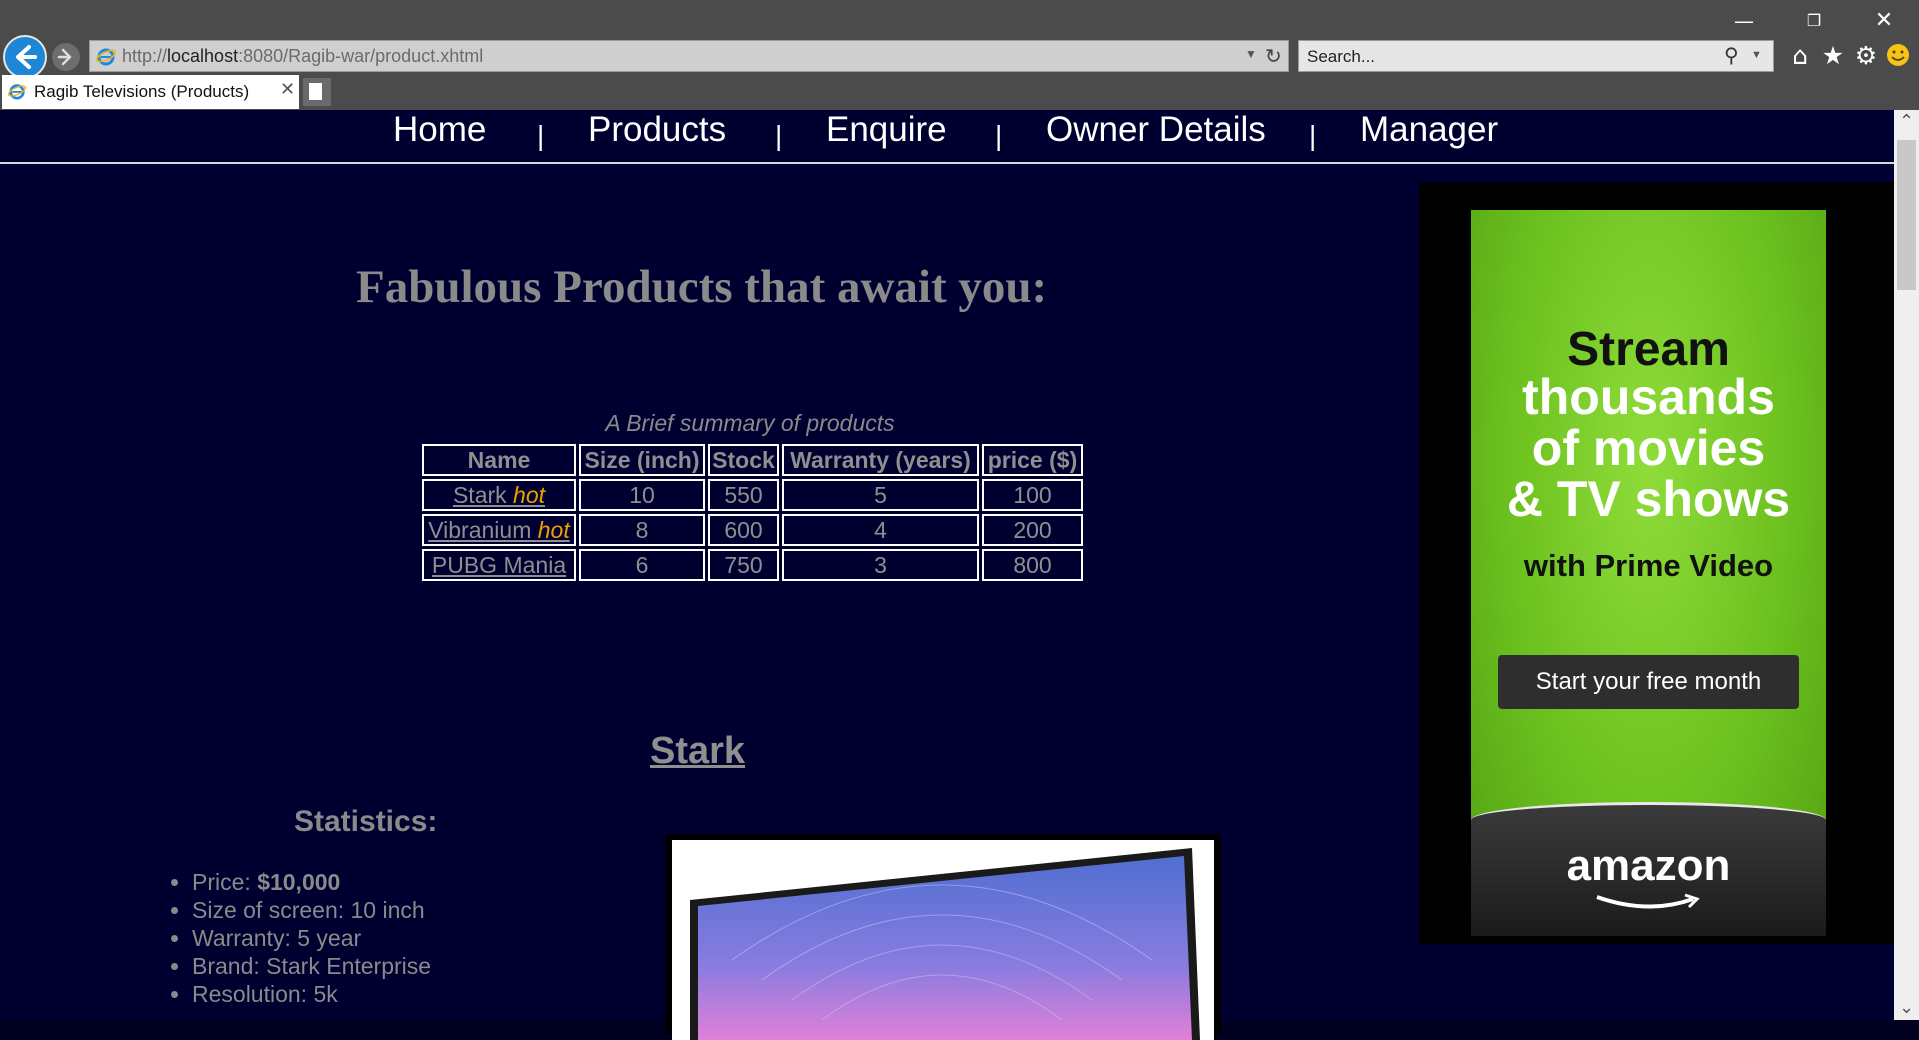 Image resolution: width=1919 pixels, height=1040 pixels. Describe the element at coordinates (880, 530) in the screenshot. I see `cell-warranty: 4` at that location.